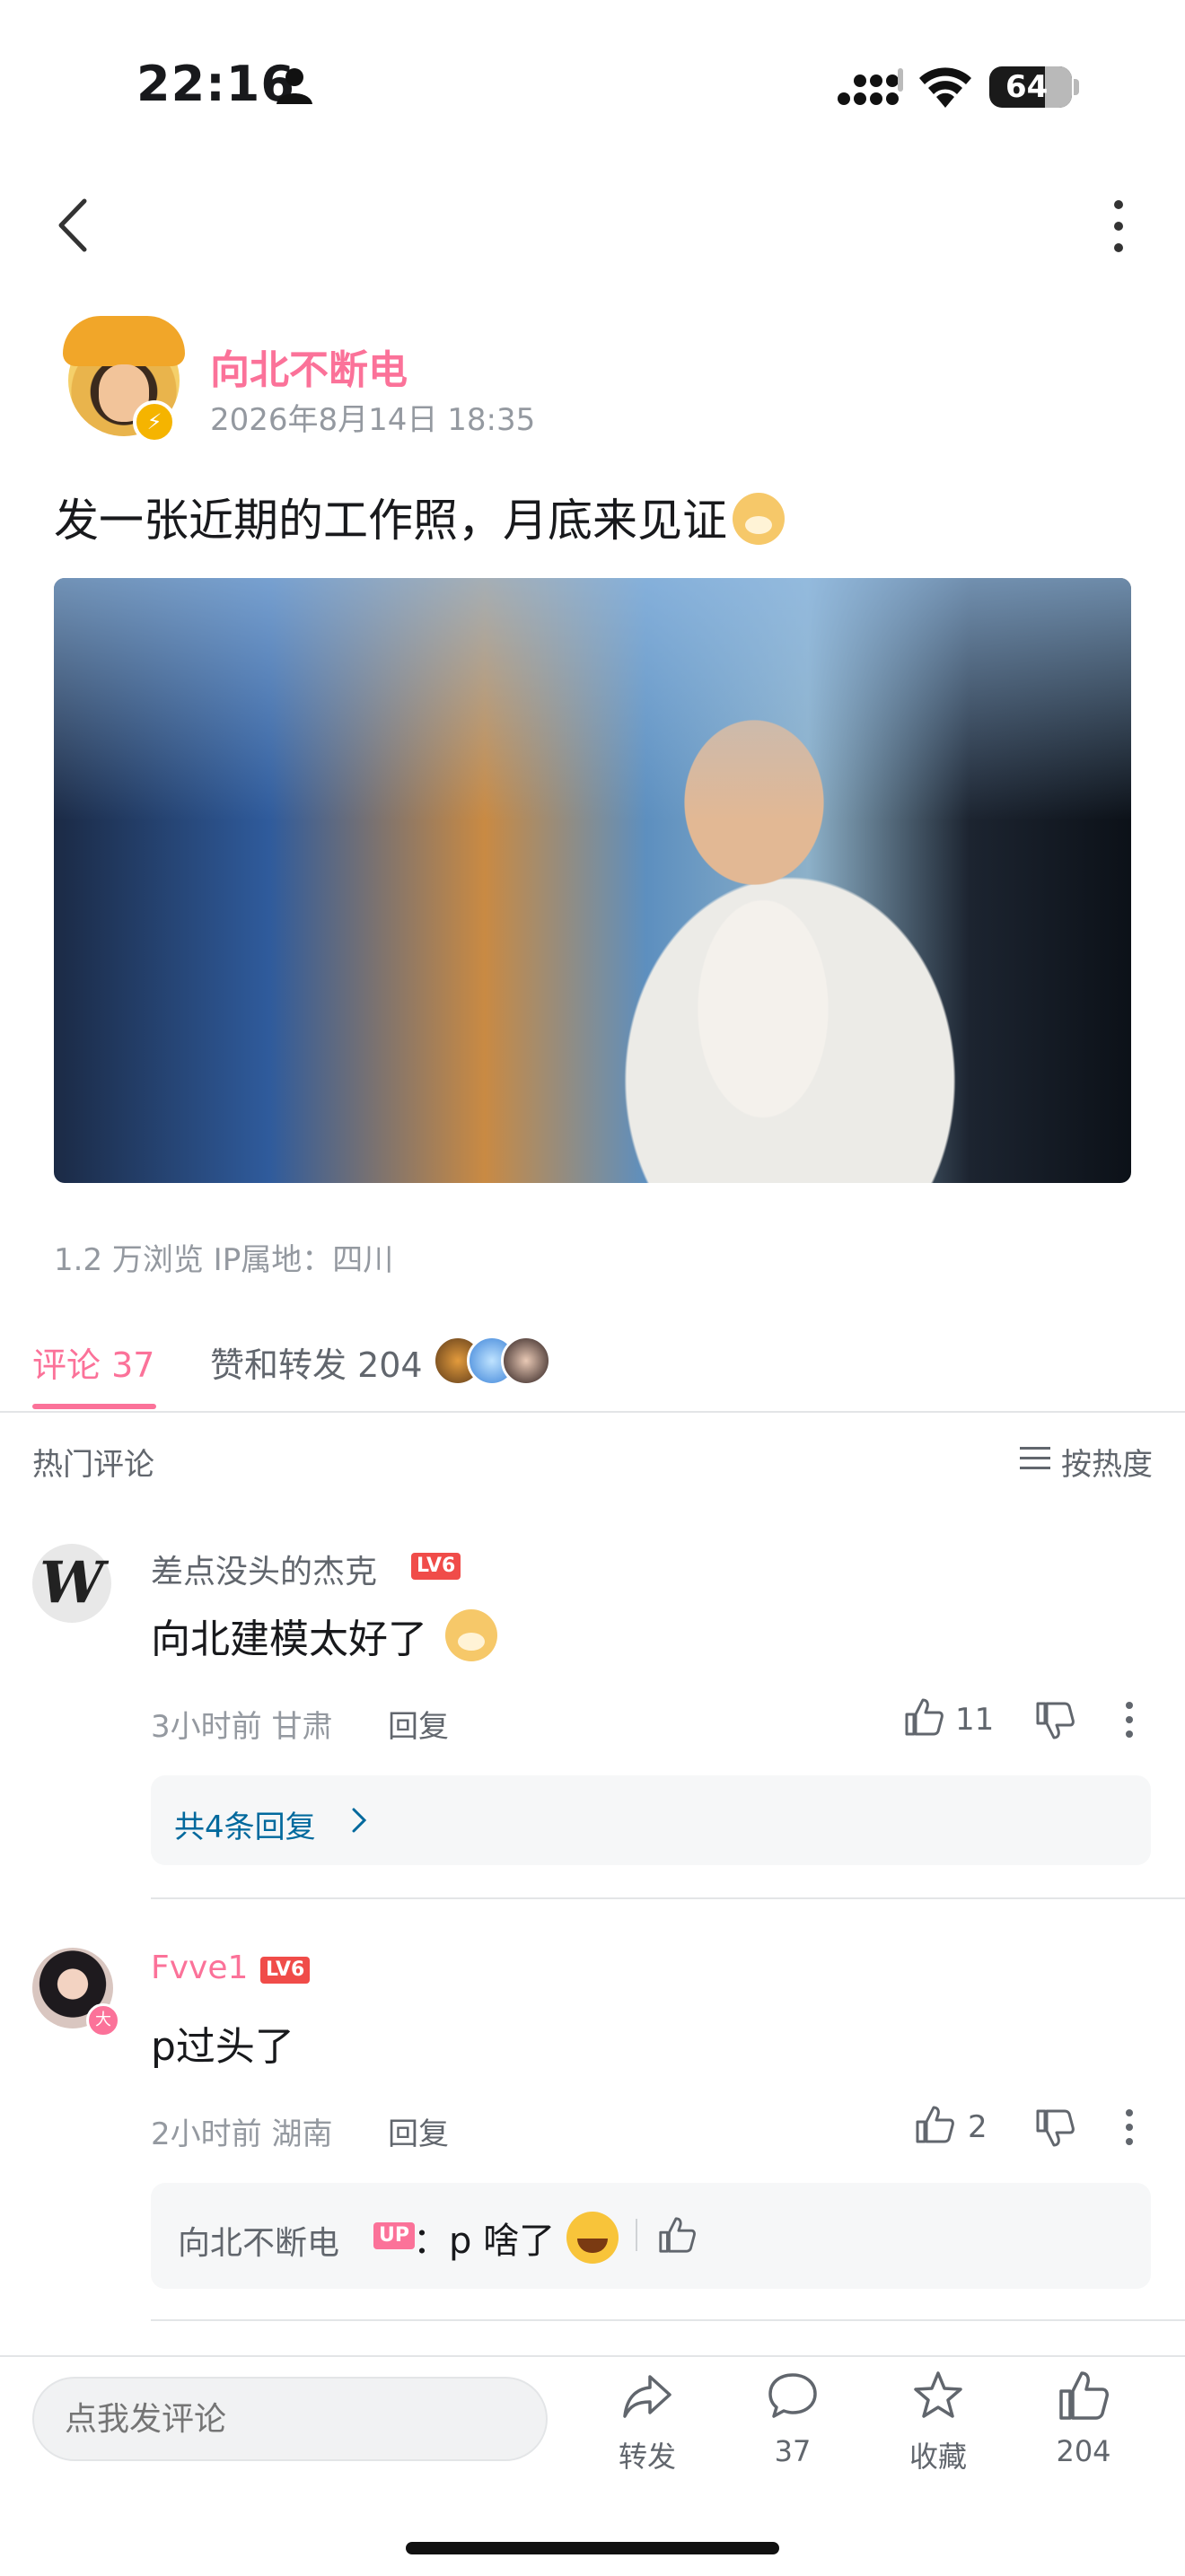 Image resolution: width=1185 pixels, height=2576 pixels. What do you see at coordinates (938, 2396) in the screenshot?
I see `favorite-star-icon` at bounding box center [938, 2396].